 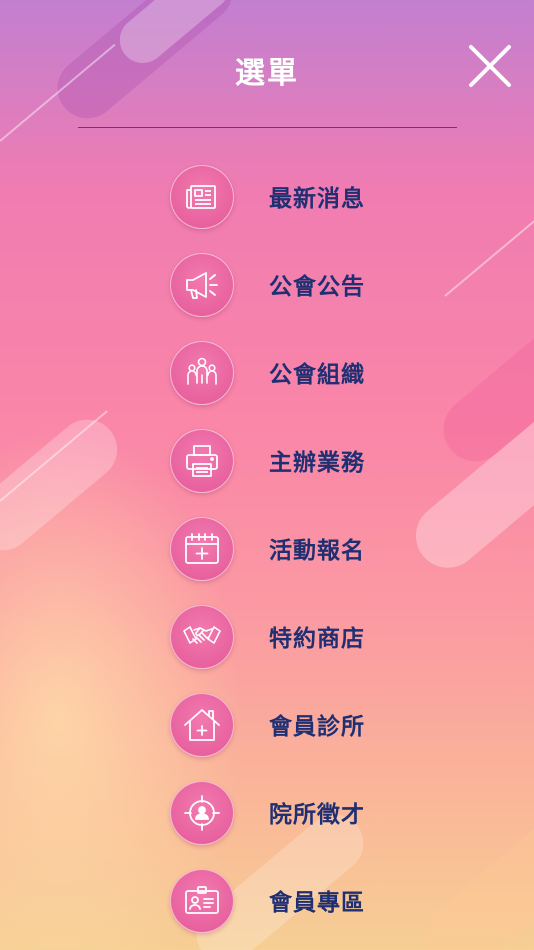 I want to click on menu-item-label: 會員診所, so click(x=317, y=727).